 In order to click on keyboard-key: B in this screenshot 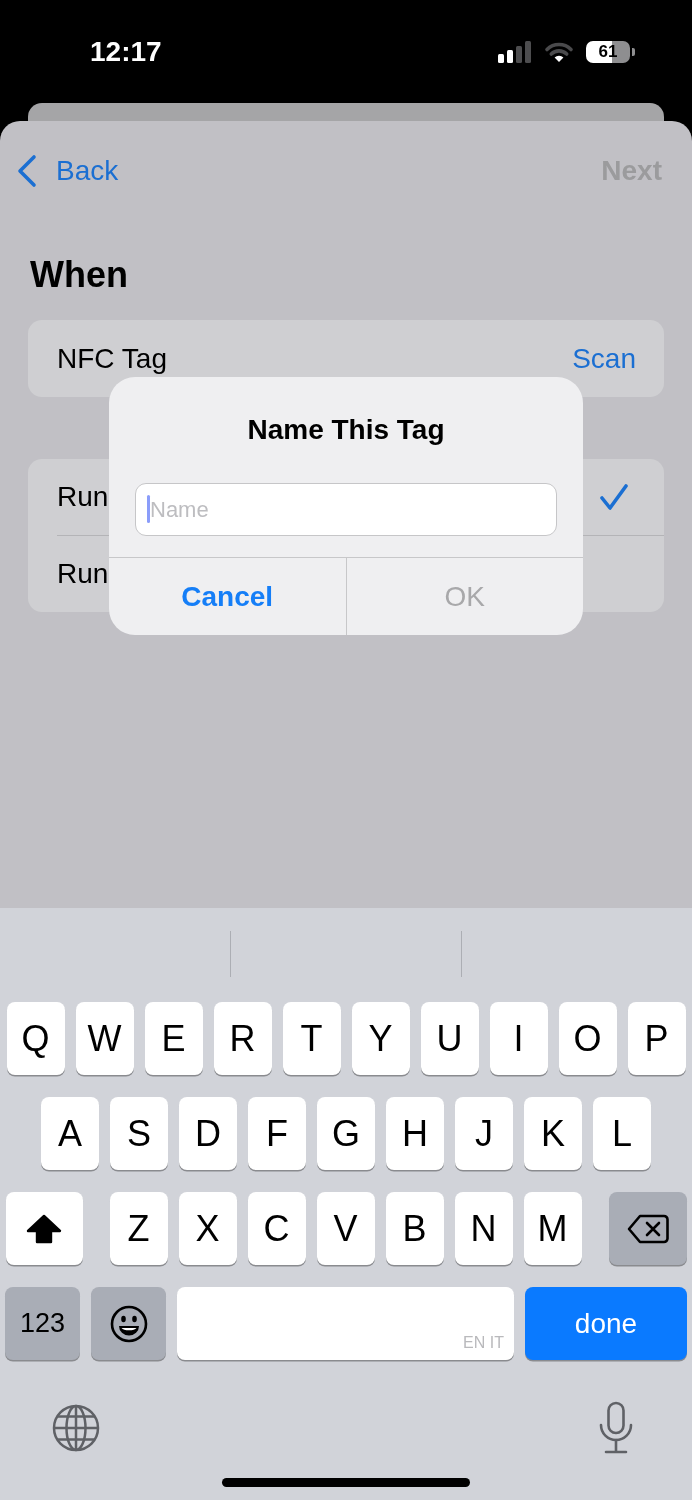, I will do `click(414, 1228)`.